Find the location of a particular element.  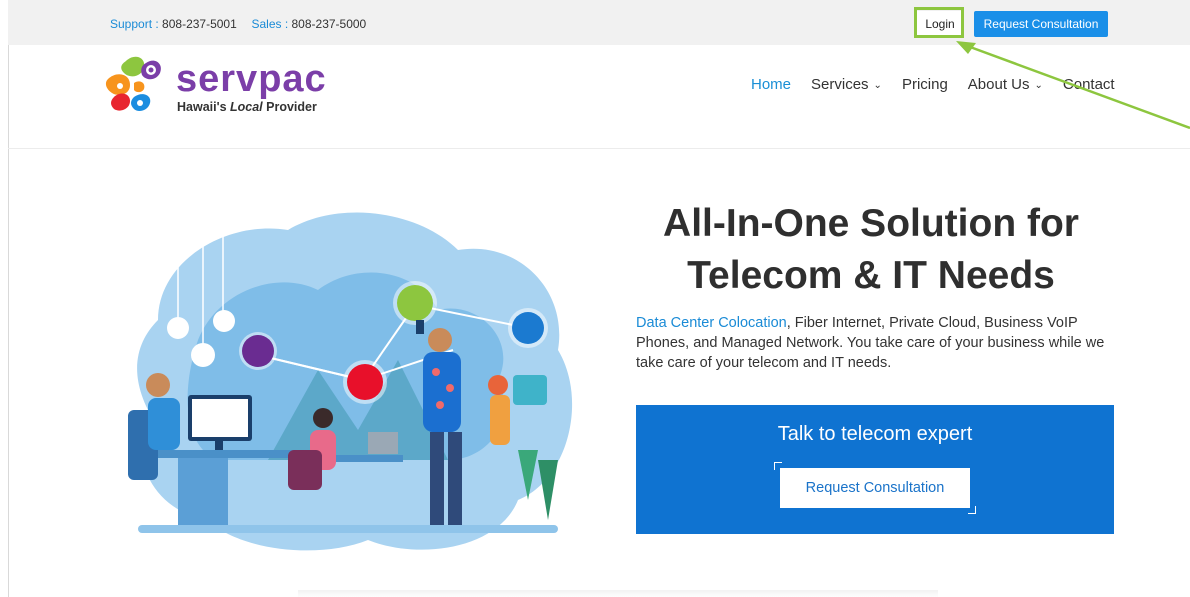

nav-home: Home is located at coordinates (771, 84).